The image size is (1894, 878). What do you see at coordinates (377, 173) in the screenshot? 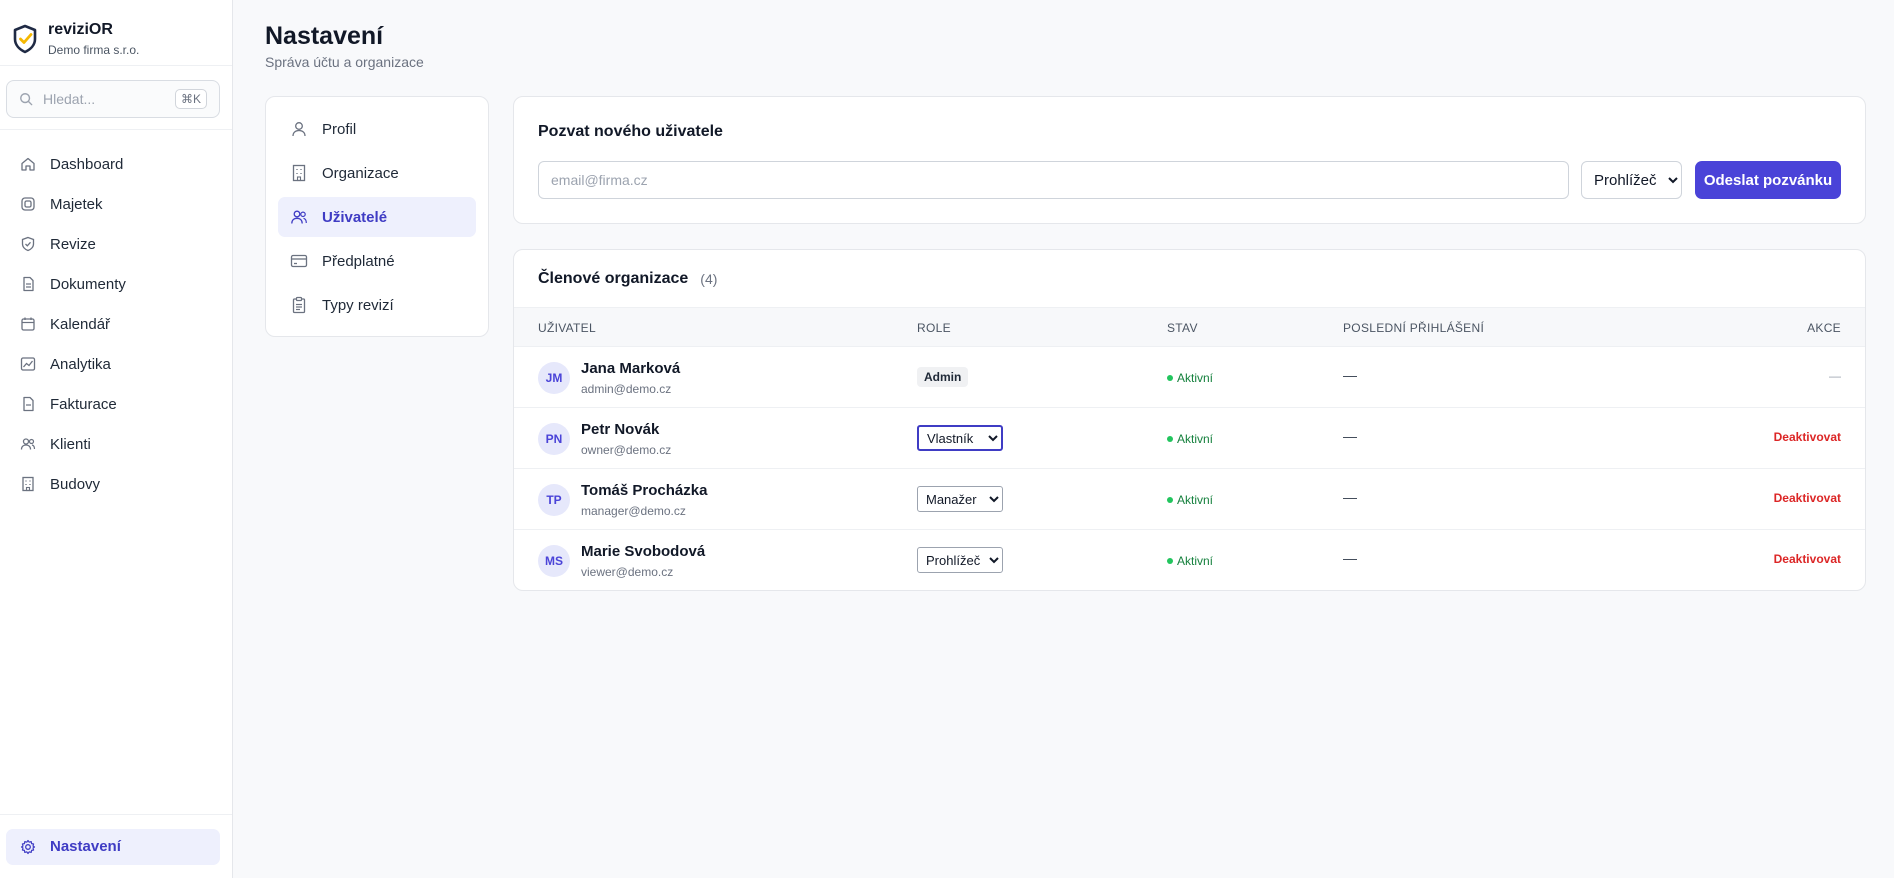
I see `settings-tab-organizace: Organizace` at bounding box center [377, 173].